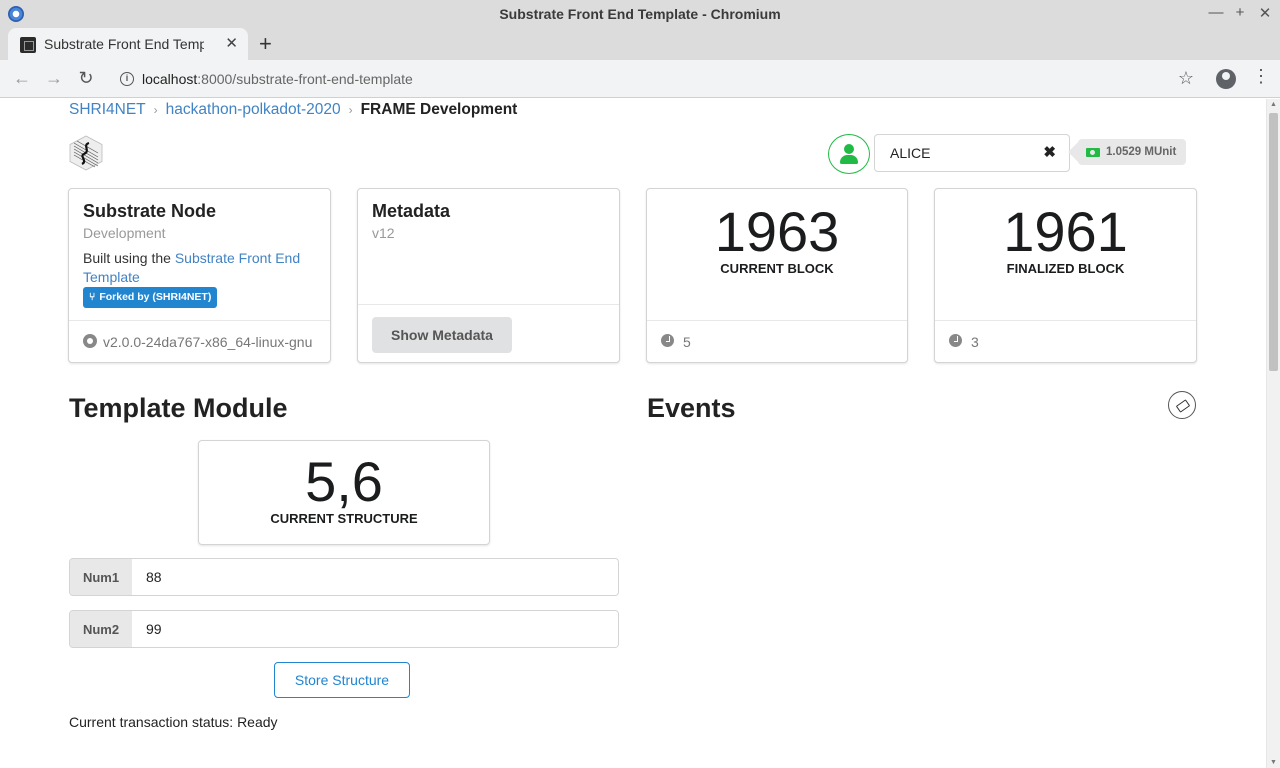 The height and width of the screenshot is (768, 1280). What do you see at coordinates (640, 44) in the screenshot?
I see `tab-strip: Substrate Front End Template ✕ +` at bounding box center [640, 44].